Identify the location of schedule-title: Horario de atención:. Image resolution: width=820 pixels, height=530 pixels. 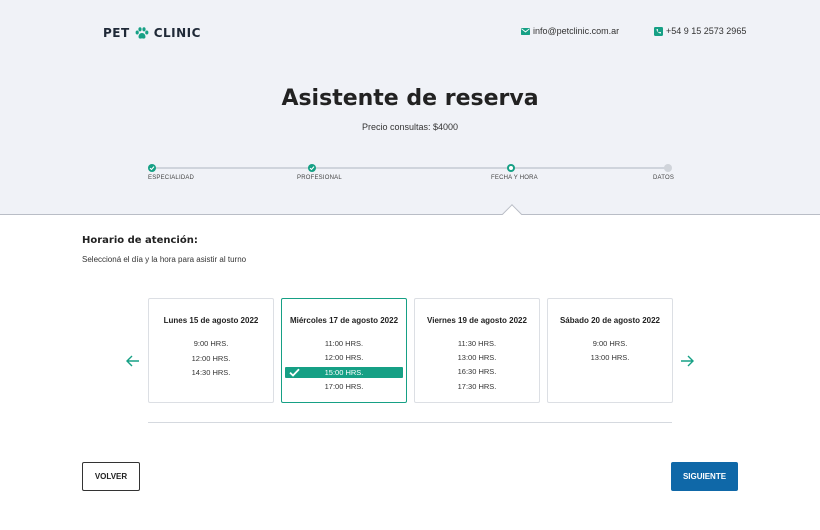
(140, 240).